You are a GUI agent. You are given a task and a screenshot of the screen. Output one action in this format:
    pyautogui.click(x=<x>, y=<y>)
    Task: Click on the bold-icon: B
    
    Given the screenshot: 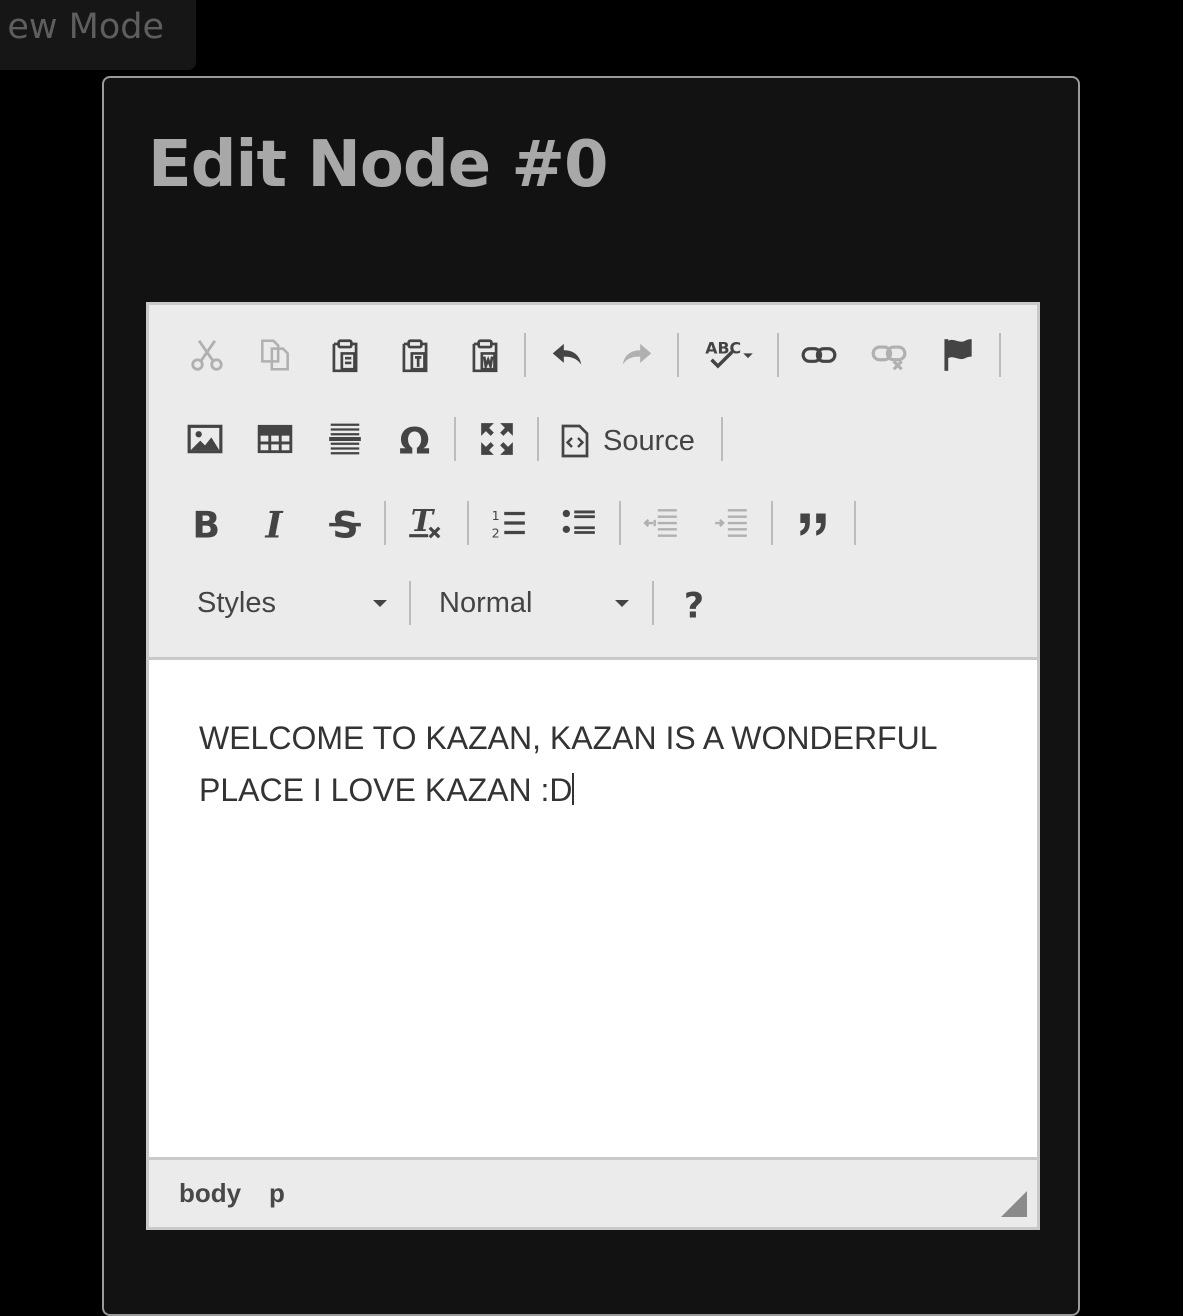 What is the action you would take?
    pyautogui.click(x=206, y=523)
    